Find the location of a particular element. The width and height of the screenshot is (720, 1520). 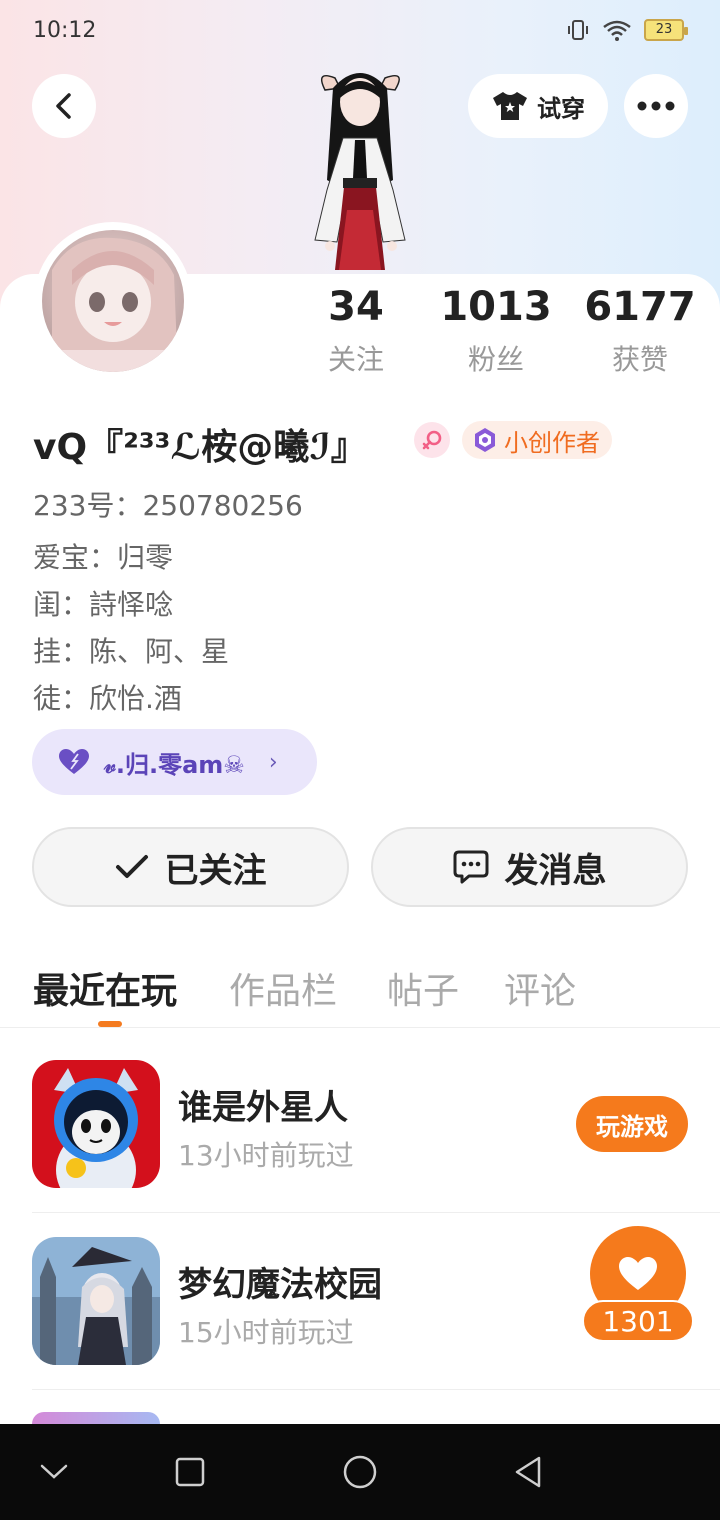

cat-astronaut-icon is located at coordinates (96, 1124).